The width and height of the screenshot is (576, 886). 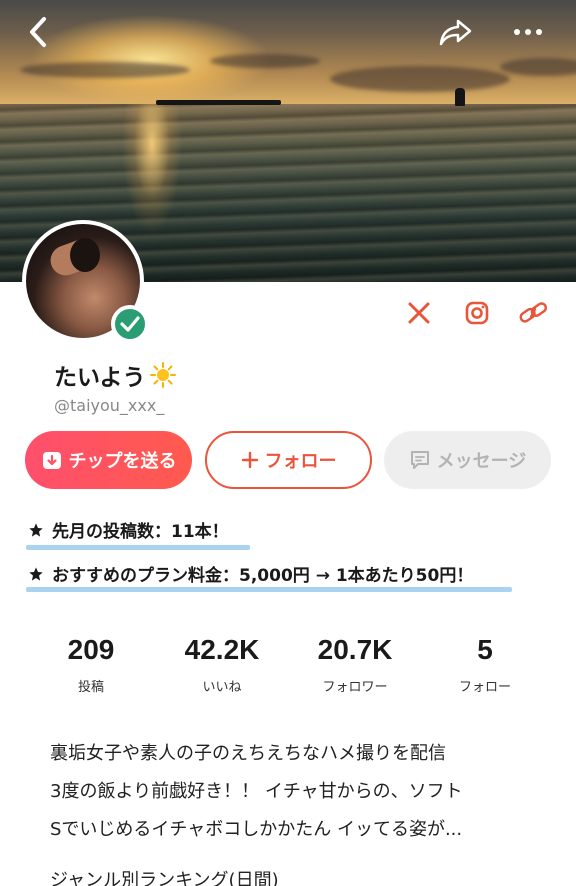 I want to click on share-icon, so click(x=455, y=32).